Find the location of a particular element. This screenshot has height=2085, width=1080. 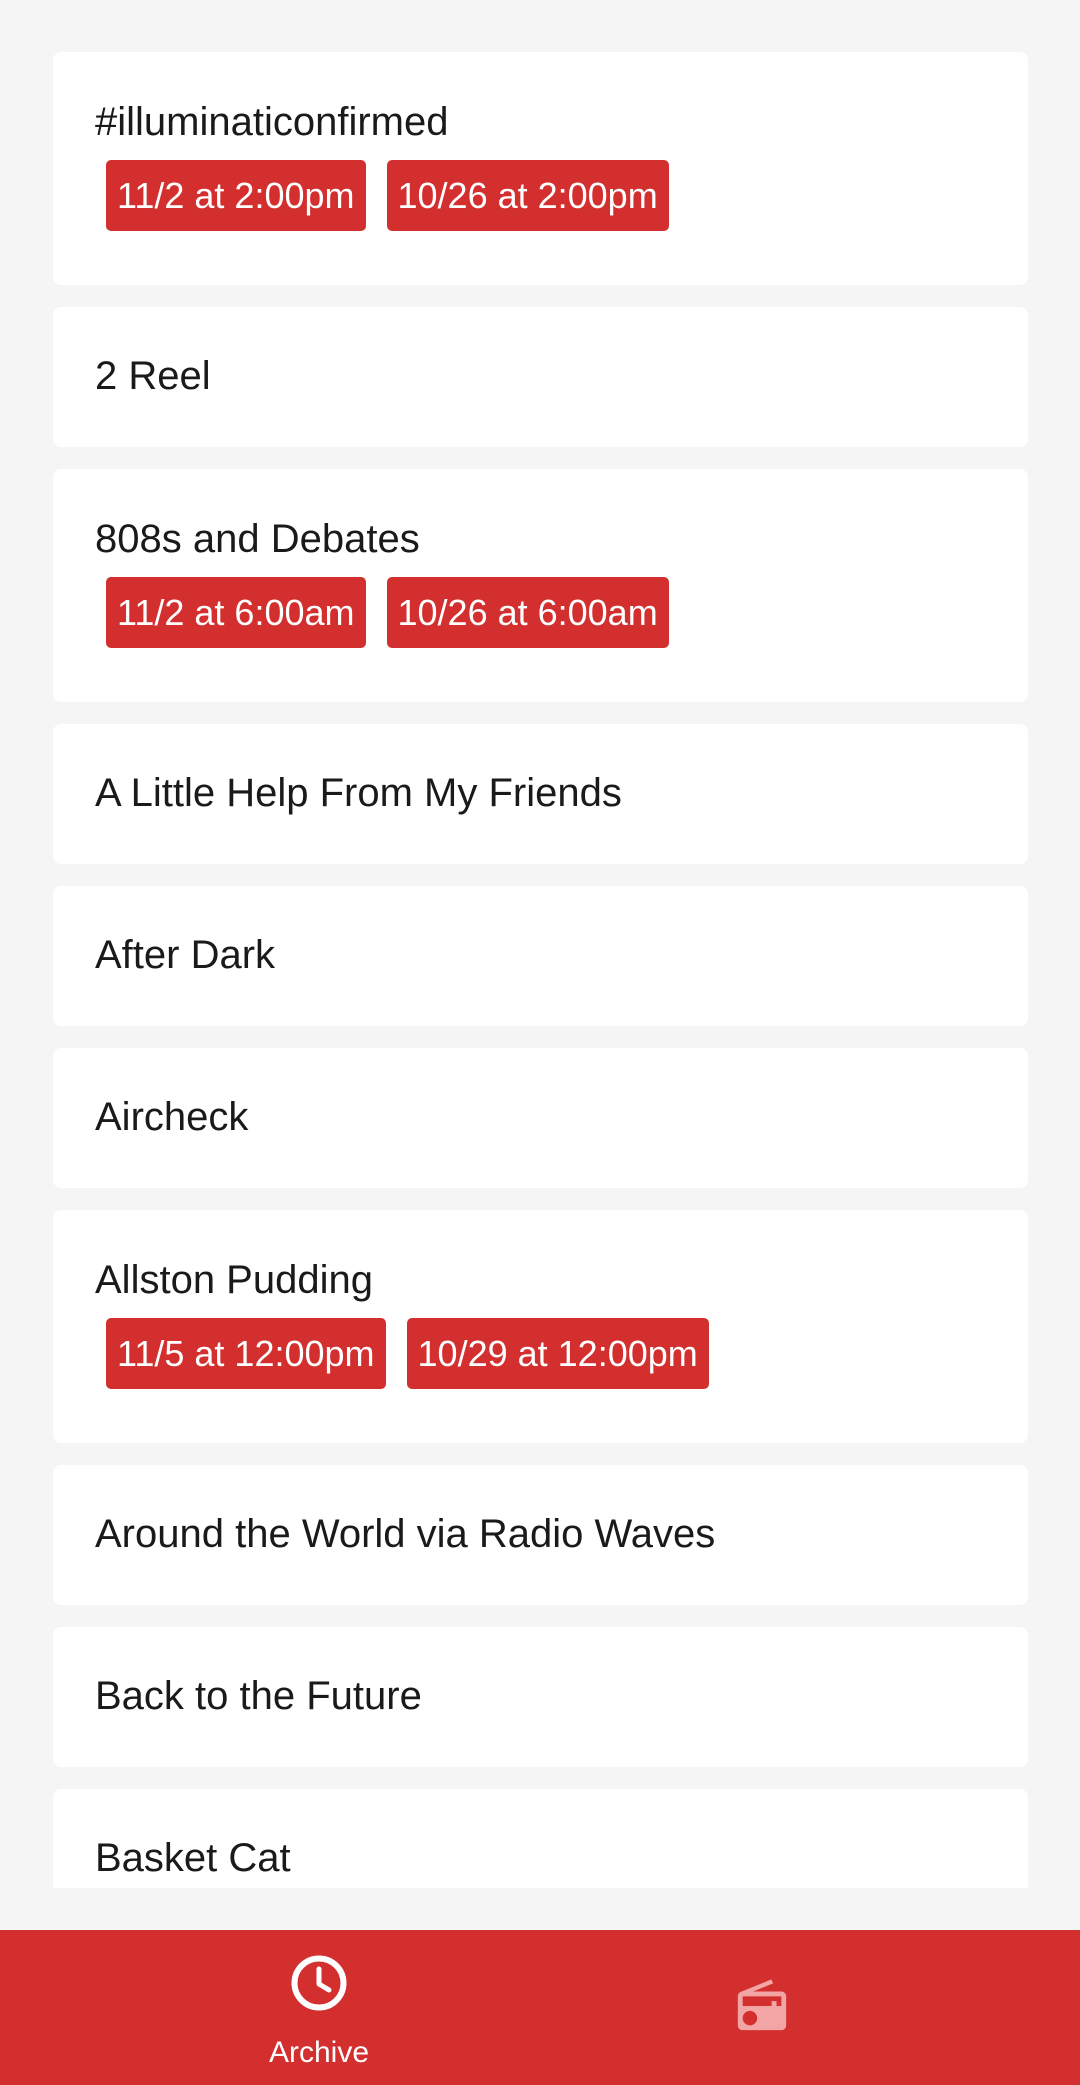

air-time-row: 11/2 at 6:00am 10/26 at 6:00am is located at coordinates (546, 612).